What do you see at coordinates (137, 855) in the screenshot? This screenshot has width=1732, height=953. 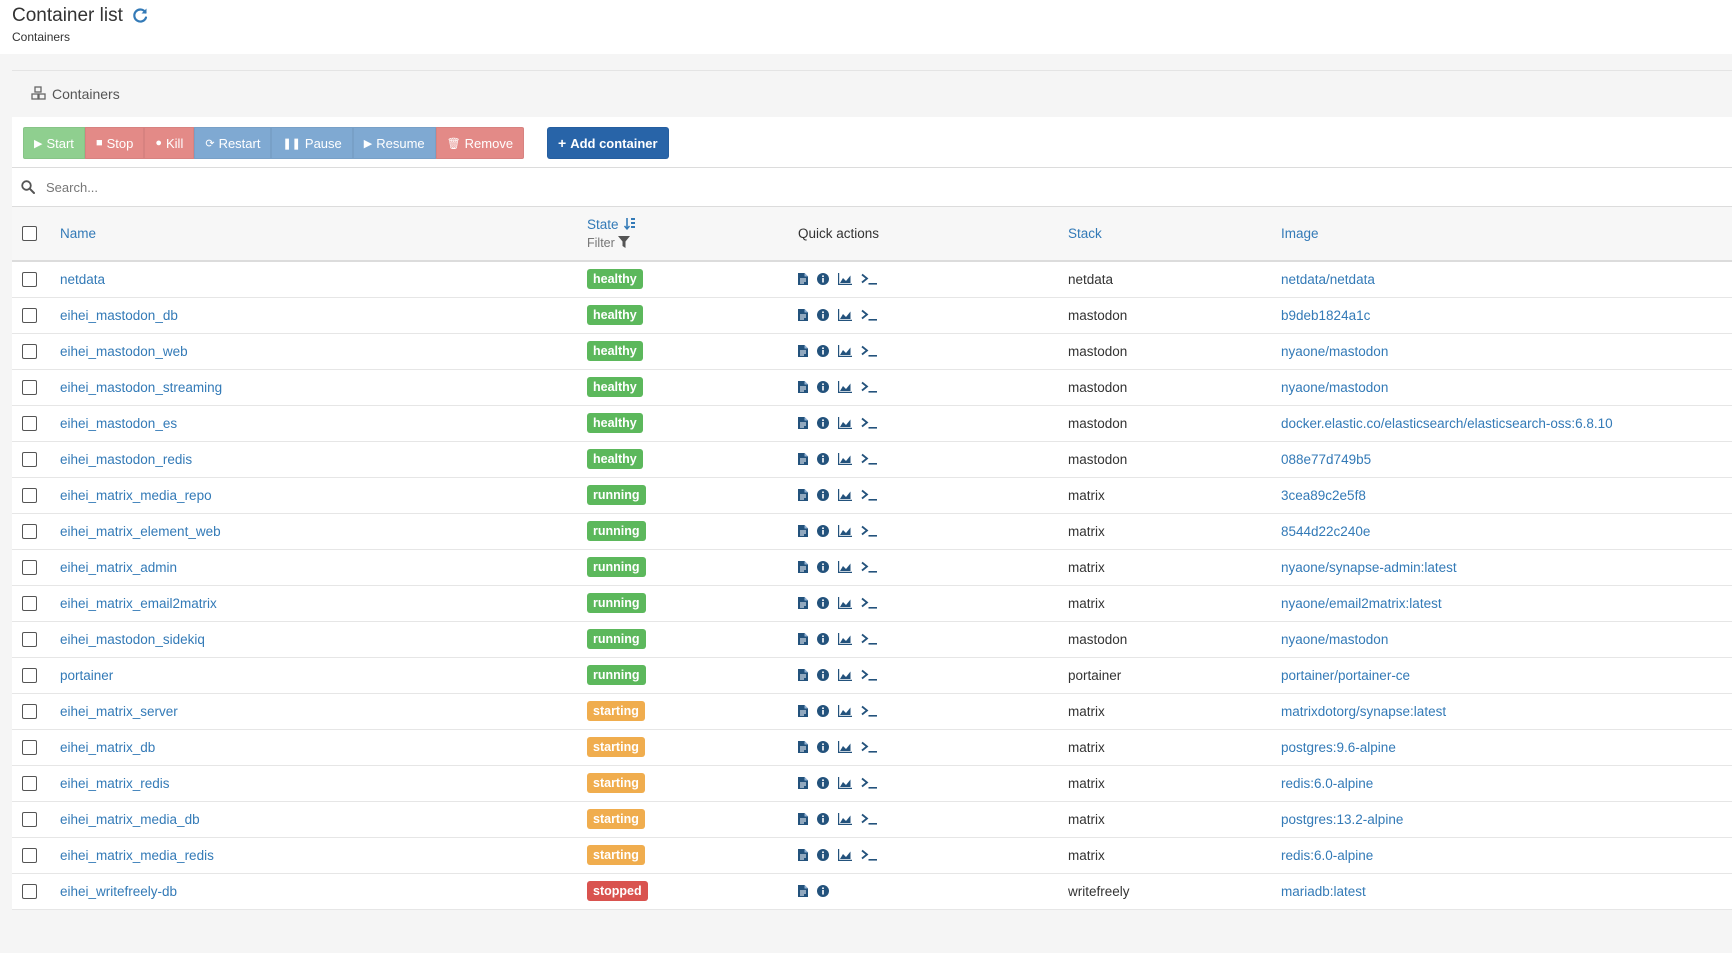 I see `container-name-link: eihei_matrix_media_redis` at bounding box center [137, 855].